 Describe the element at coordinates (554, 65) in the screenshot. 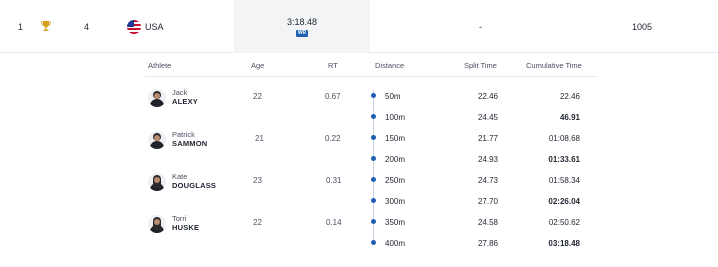

I see `column-header-cumulative-time: Cumulative Time` at that location.